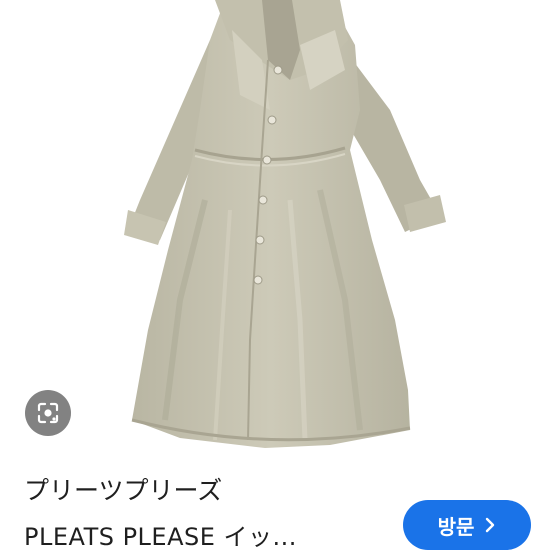 The image size is (559, 559). I want to click on visit-button: 방문, so click(467, 525).